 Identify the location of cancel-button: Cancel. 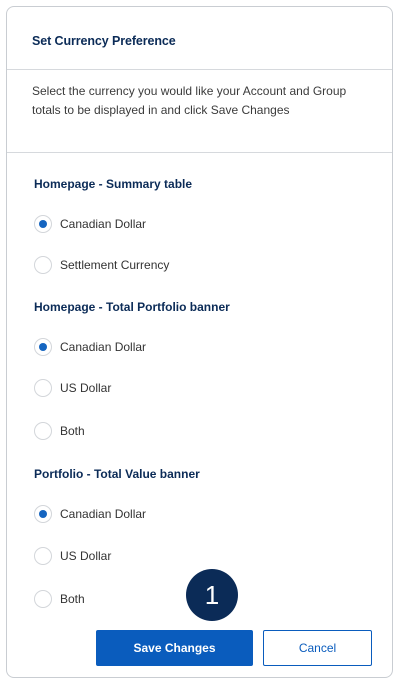
(317, 648).